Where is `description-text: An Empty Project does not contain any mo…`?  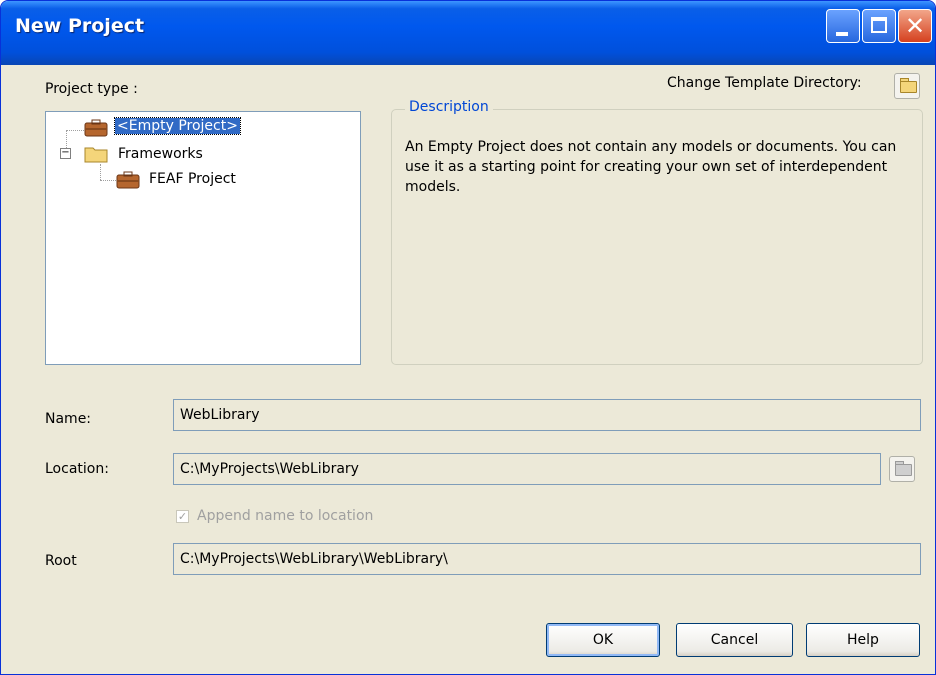 description-text: An Empty Project does not contain any mo… is located at coordinates (651, 167).